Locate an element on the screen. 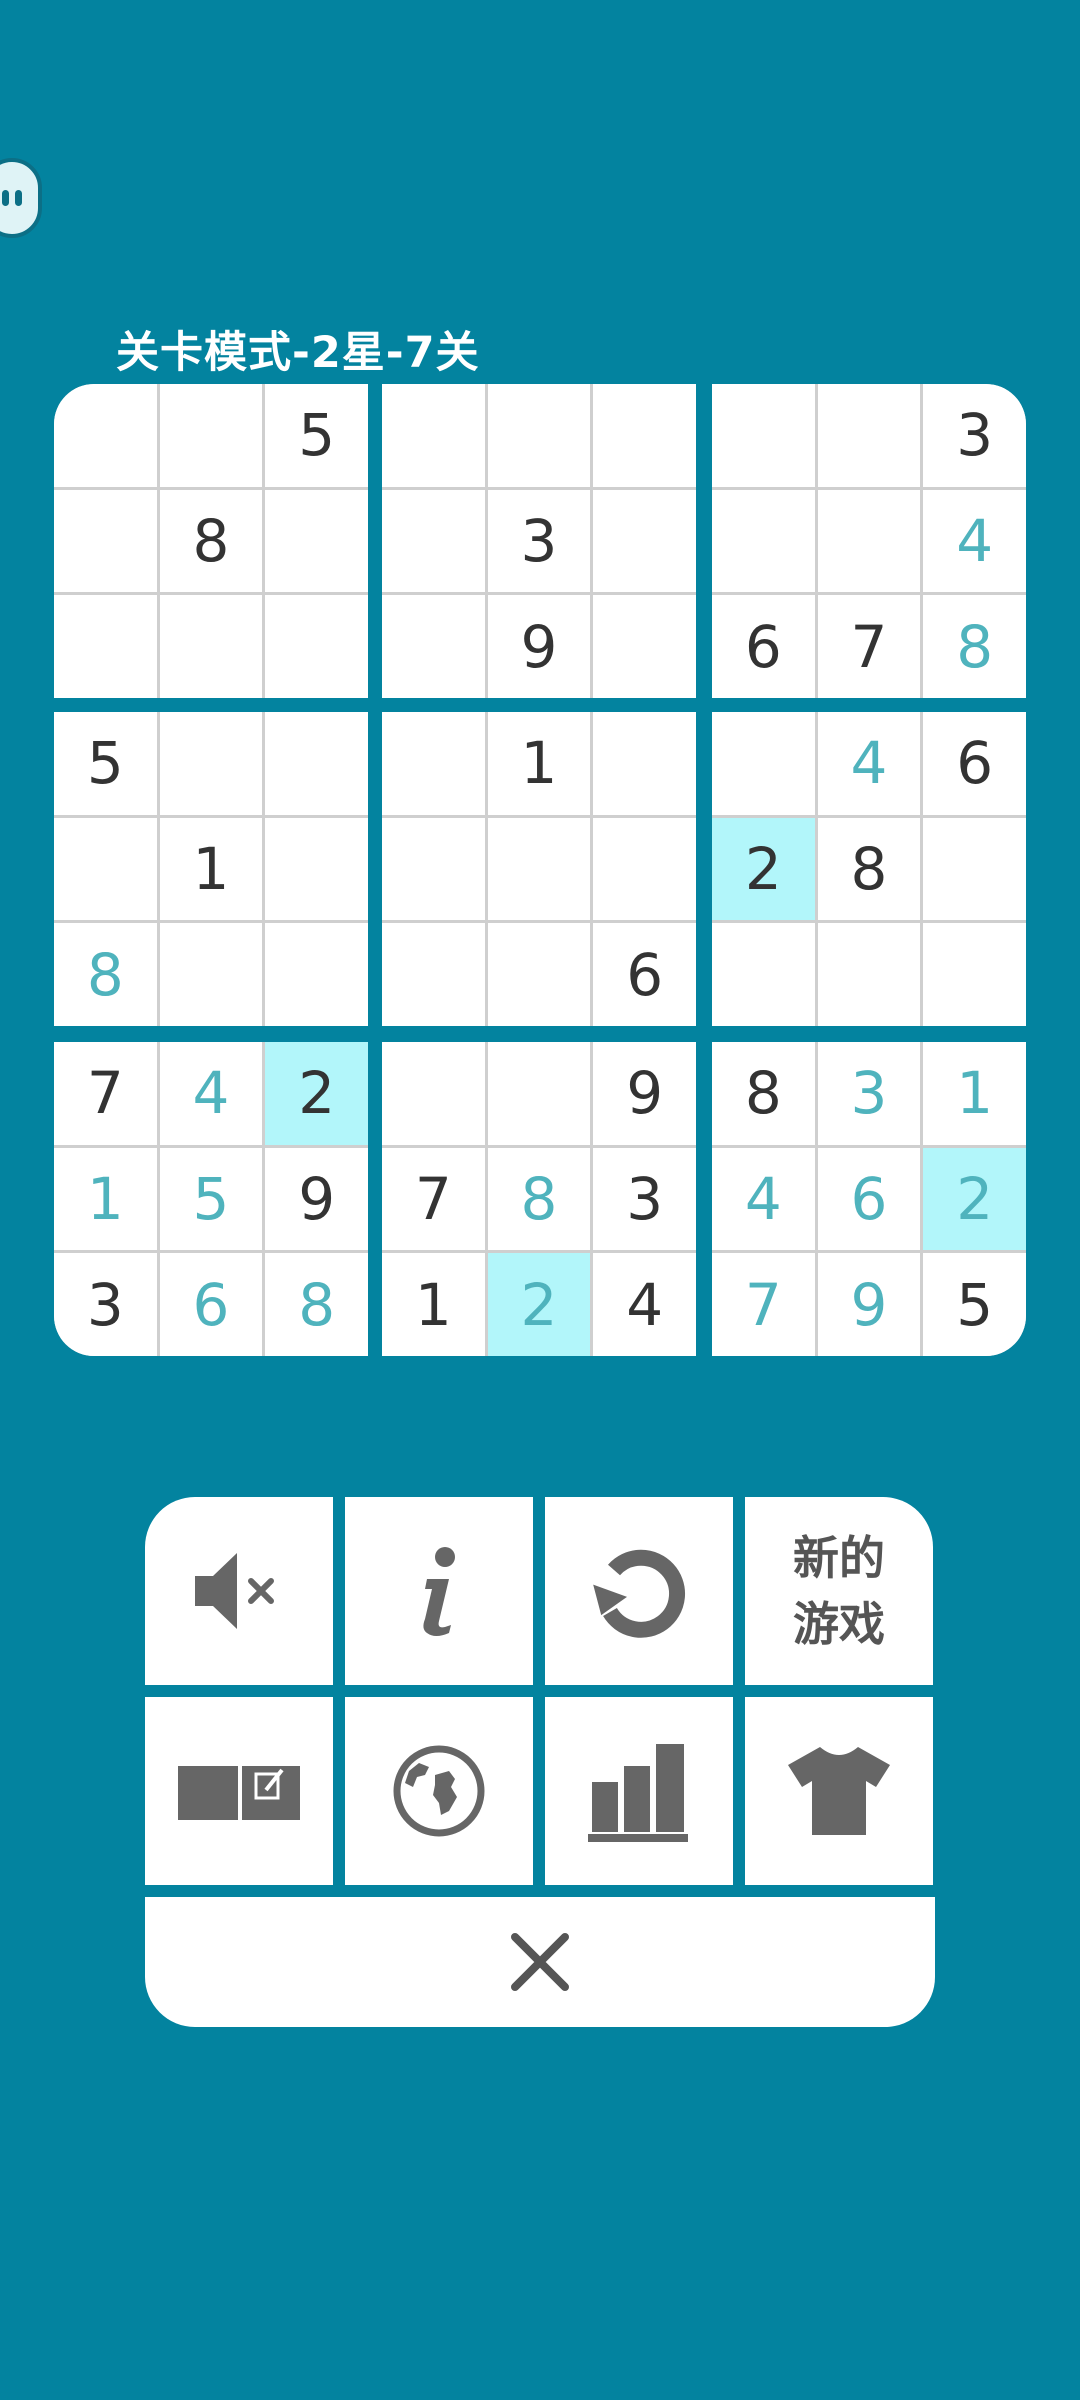  close-menu-button is located at coordinates (540, 1962).